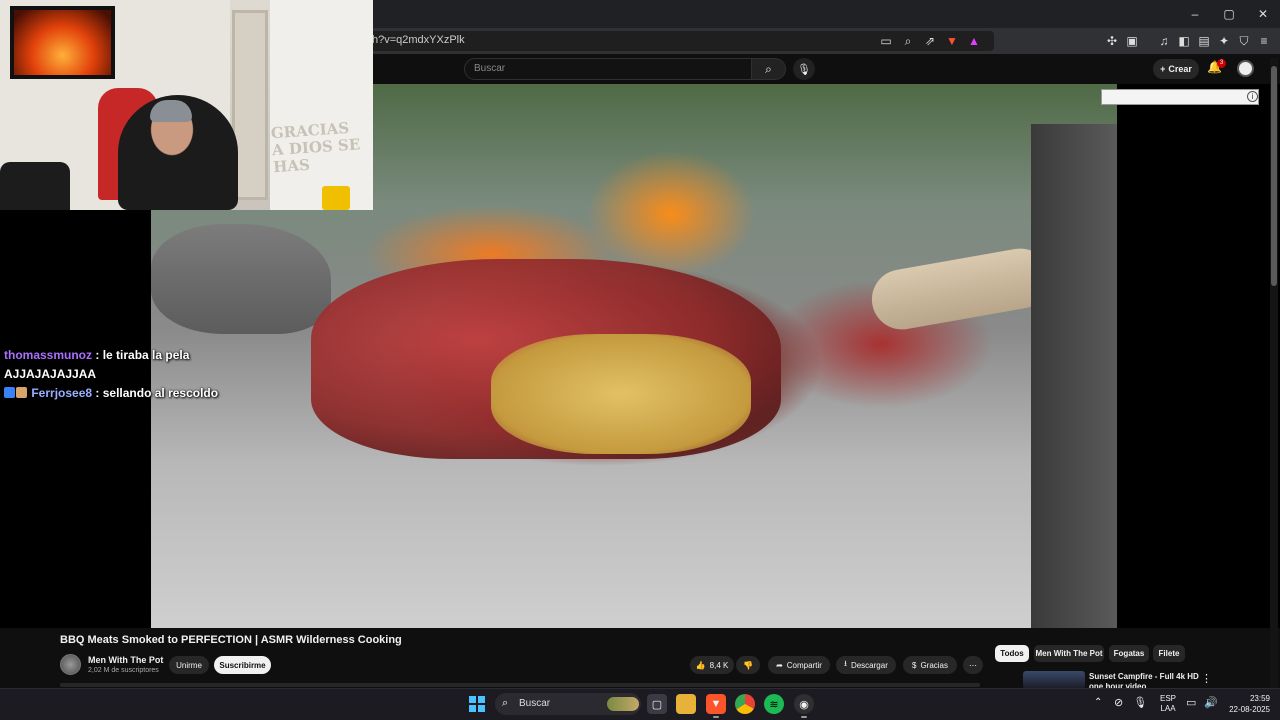 This screenshot has width=1280, height=720. Describe the element at coordinates (189, 665) in the screenshot. I see `join-button: Unirme` at that location.